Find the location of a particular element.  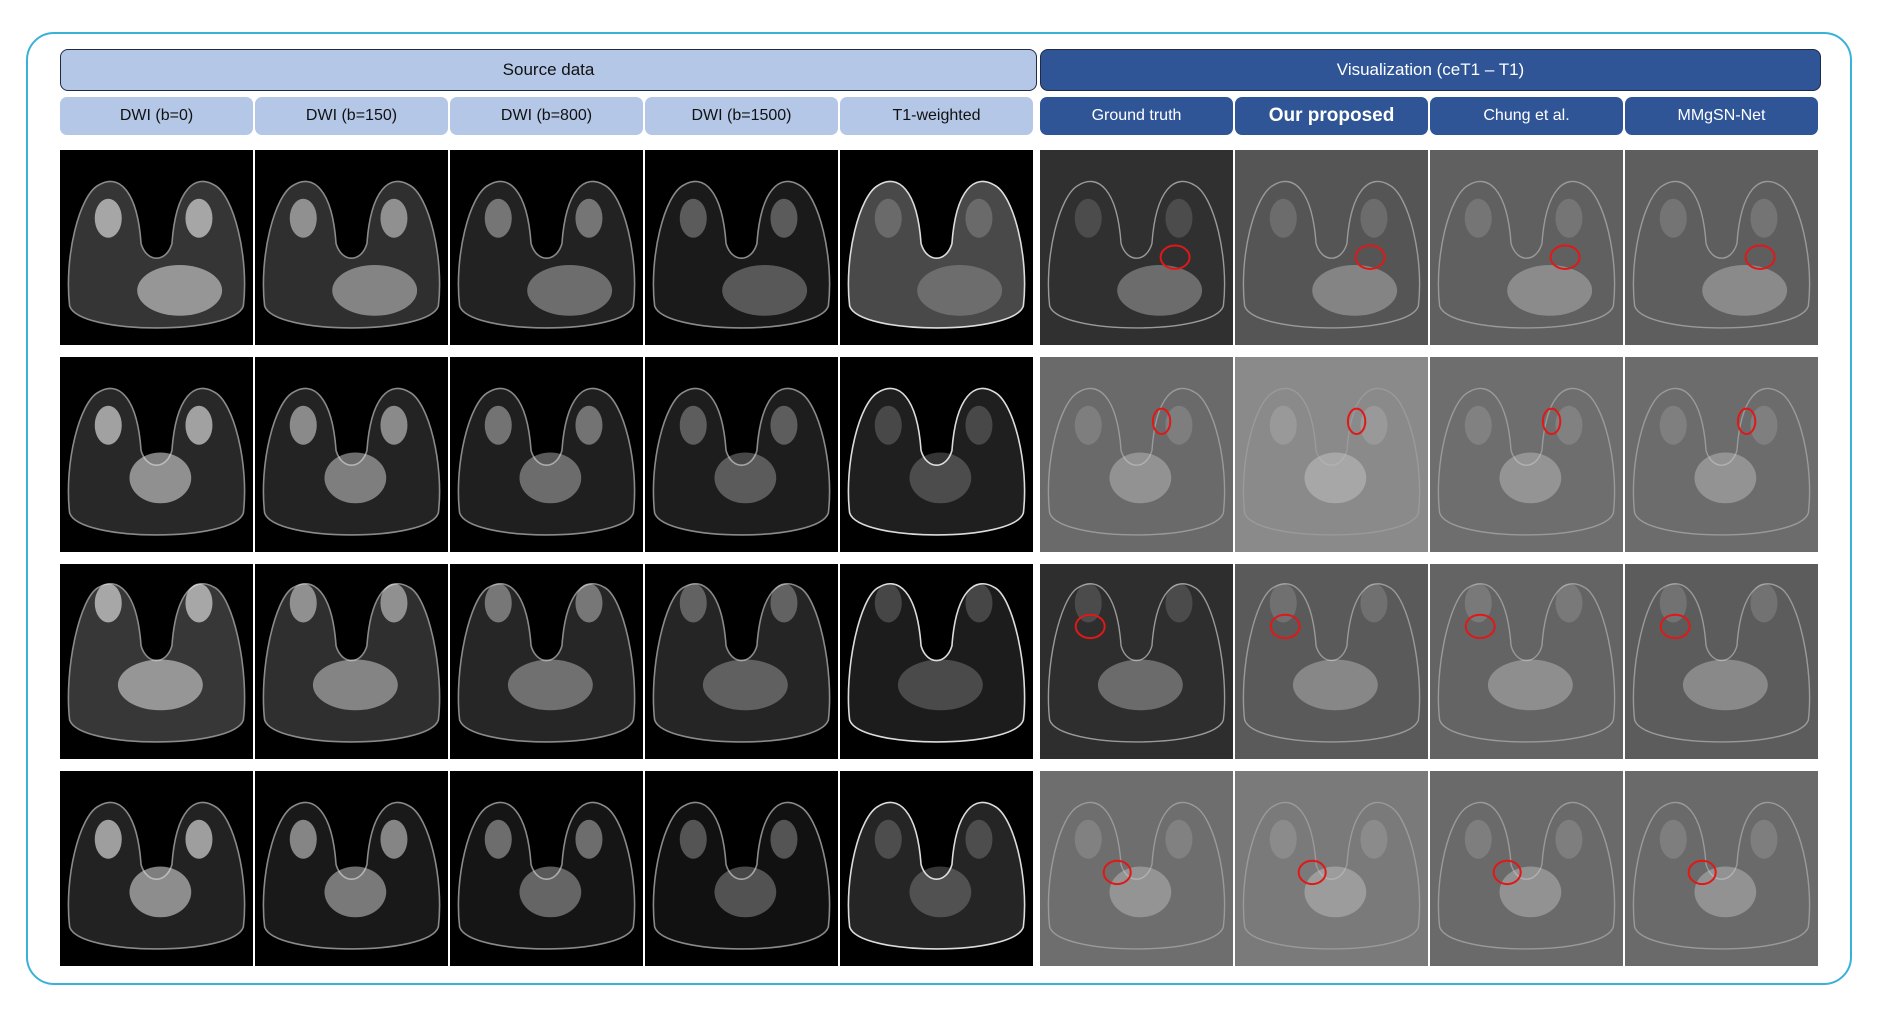

image-panel-row3-mmgsn-net is located at coordinates (1721, 661).